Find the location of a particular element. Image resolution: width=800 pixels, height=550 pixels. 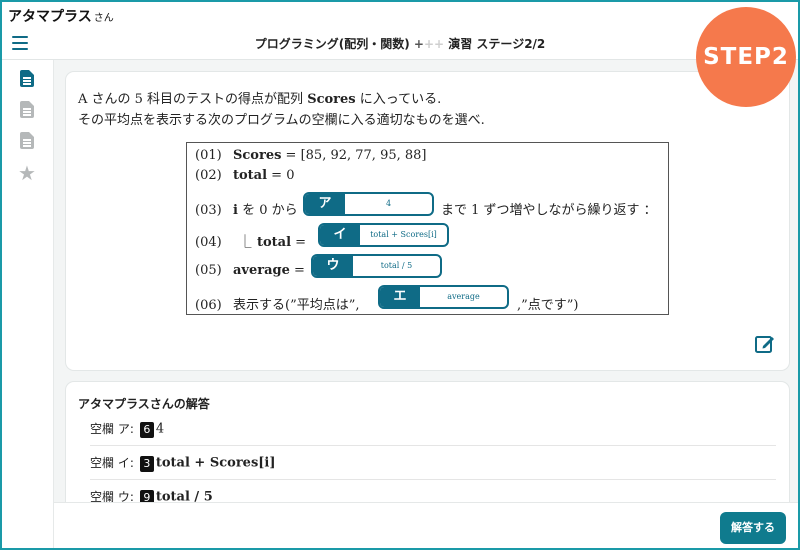

question-line-1-b: に入っている. is located at coordinates (398, 99).